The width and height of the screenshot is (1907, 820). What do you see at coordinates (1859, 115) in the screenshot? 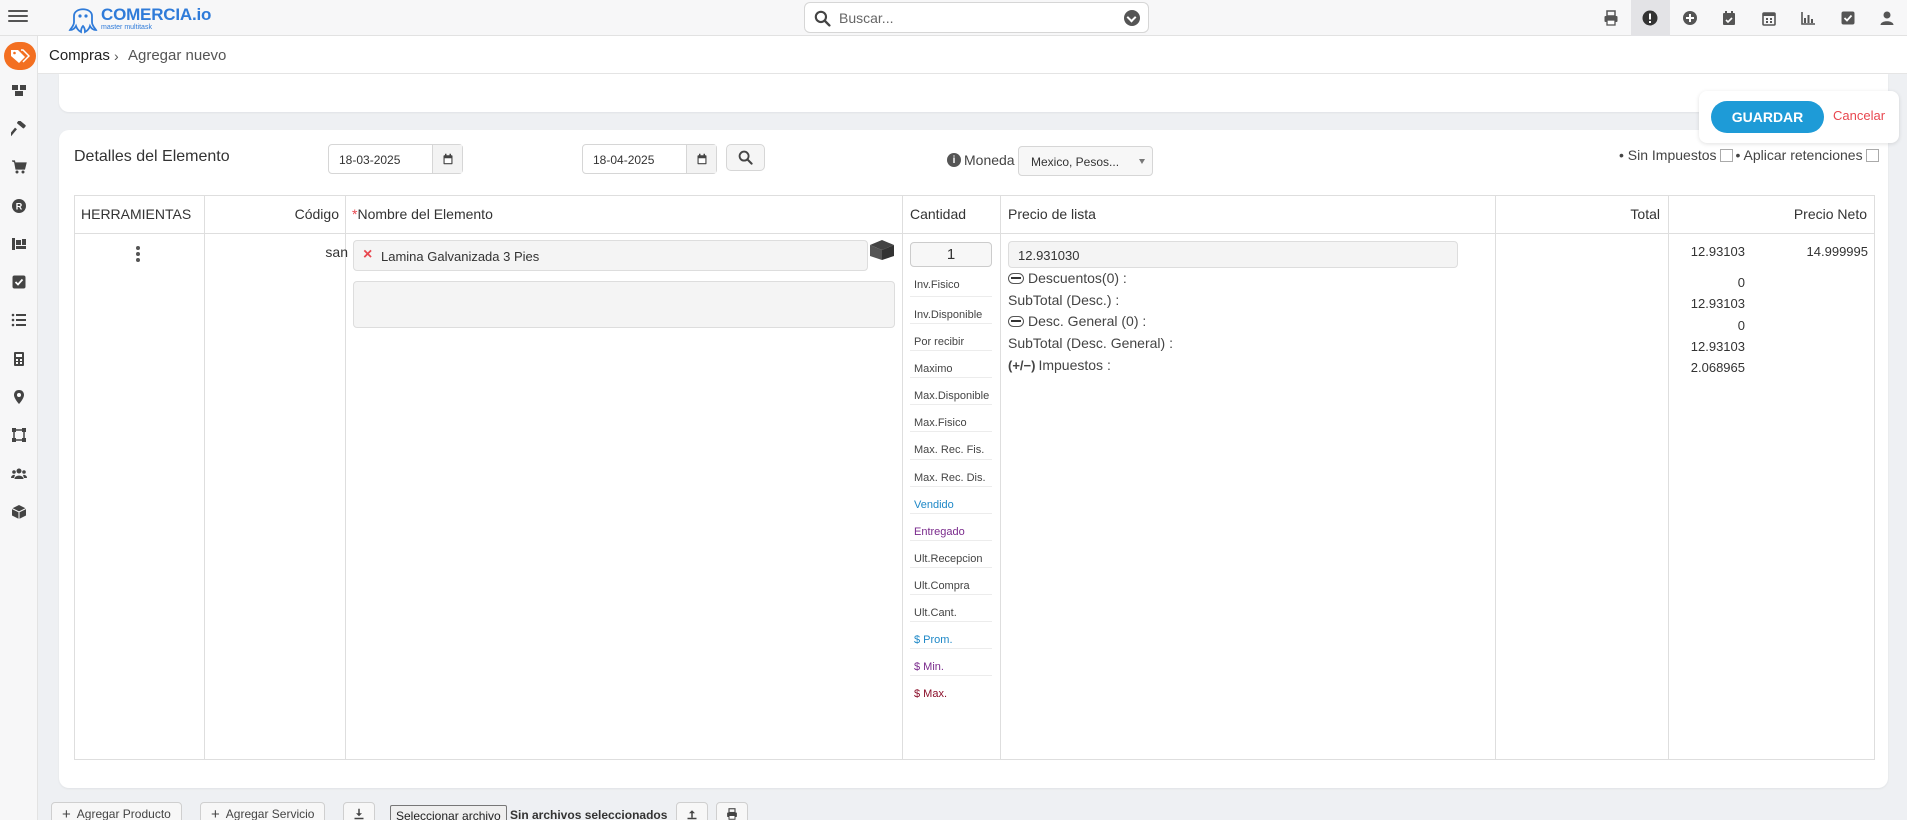
I see `cancel-link: Cancelar` at bounding box center [1859, 115].